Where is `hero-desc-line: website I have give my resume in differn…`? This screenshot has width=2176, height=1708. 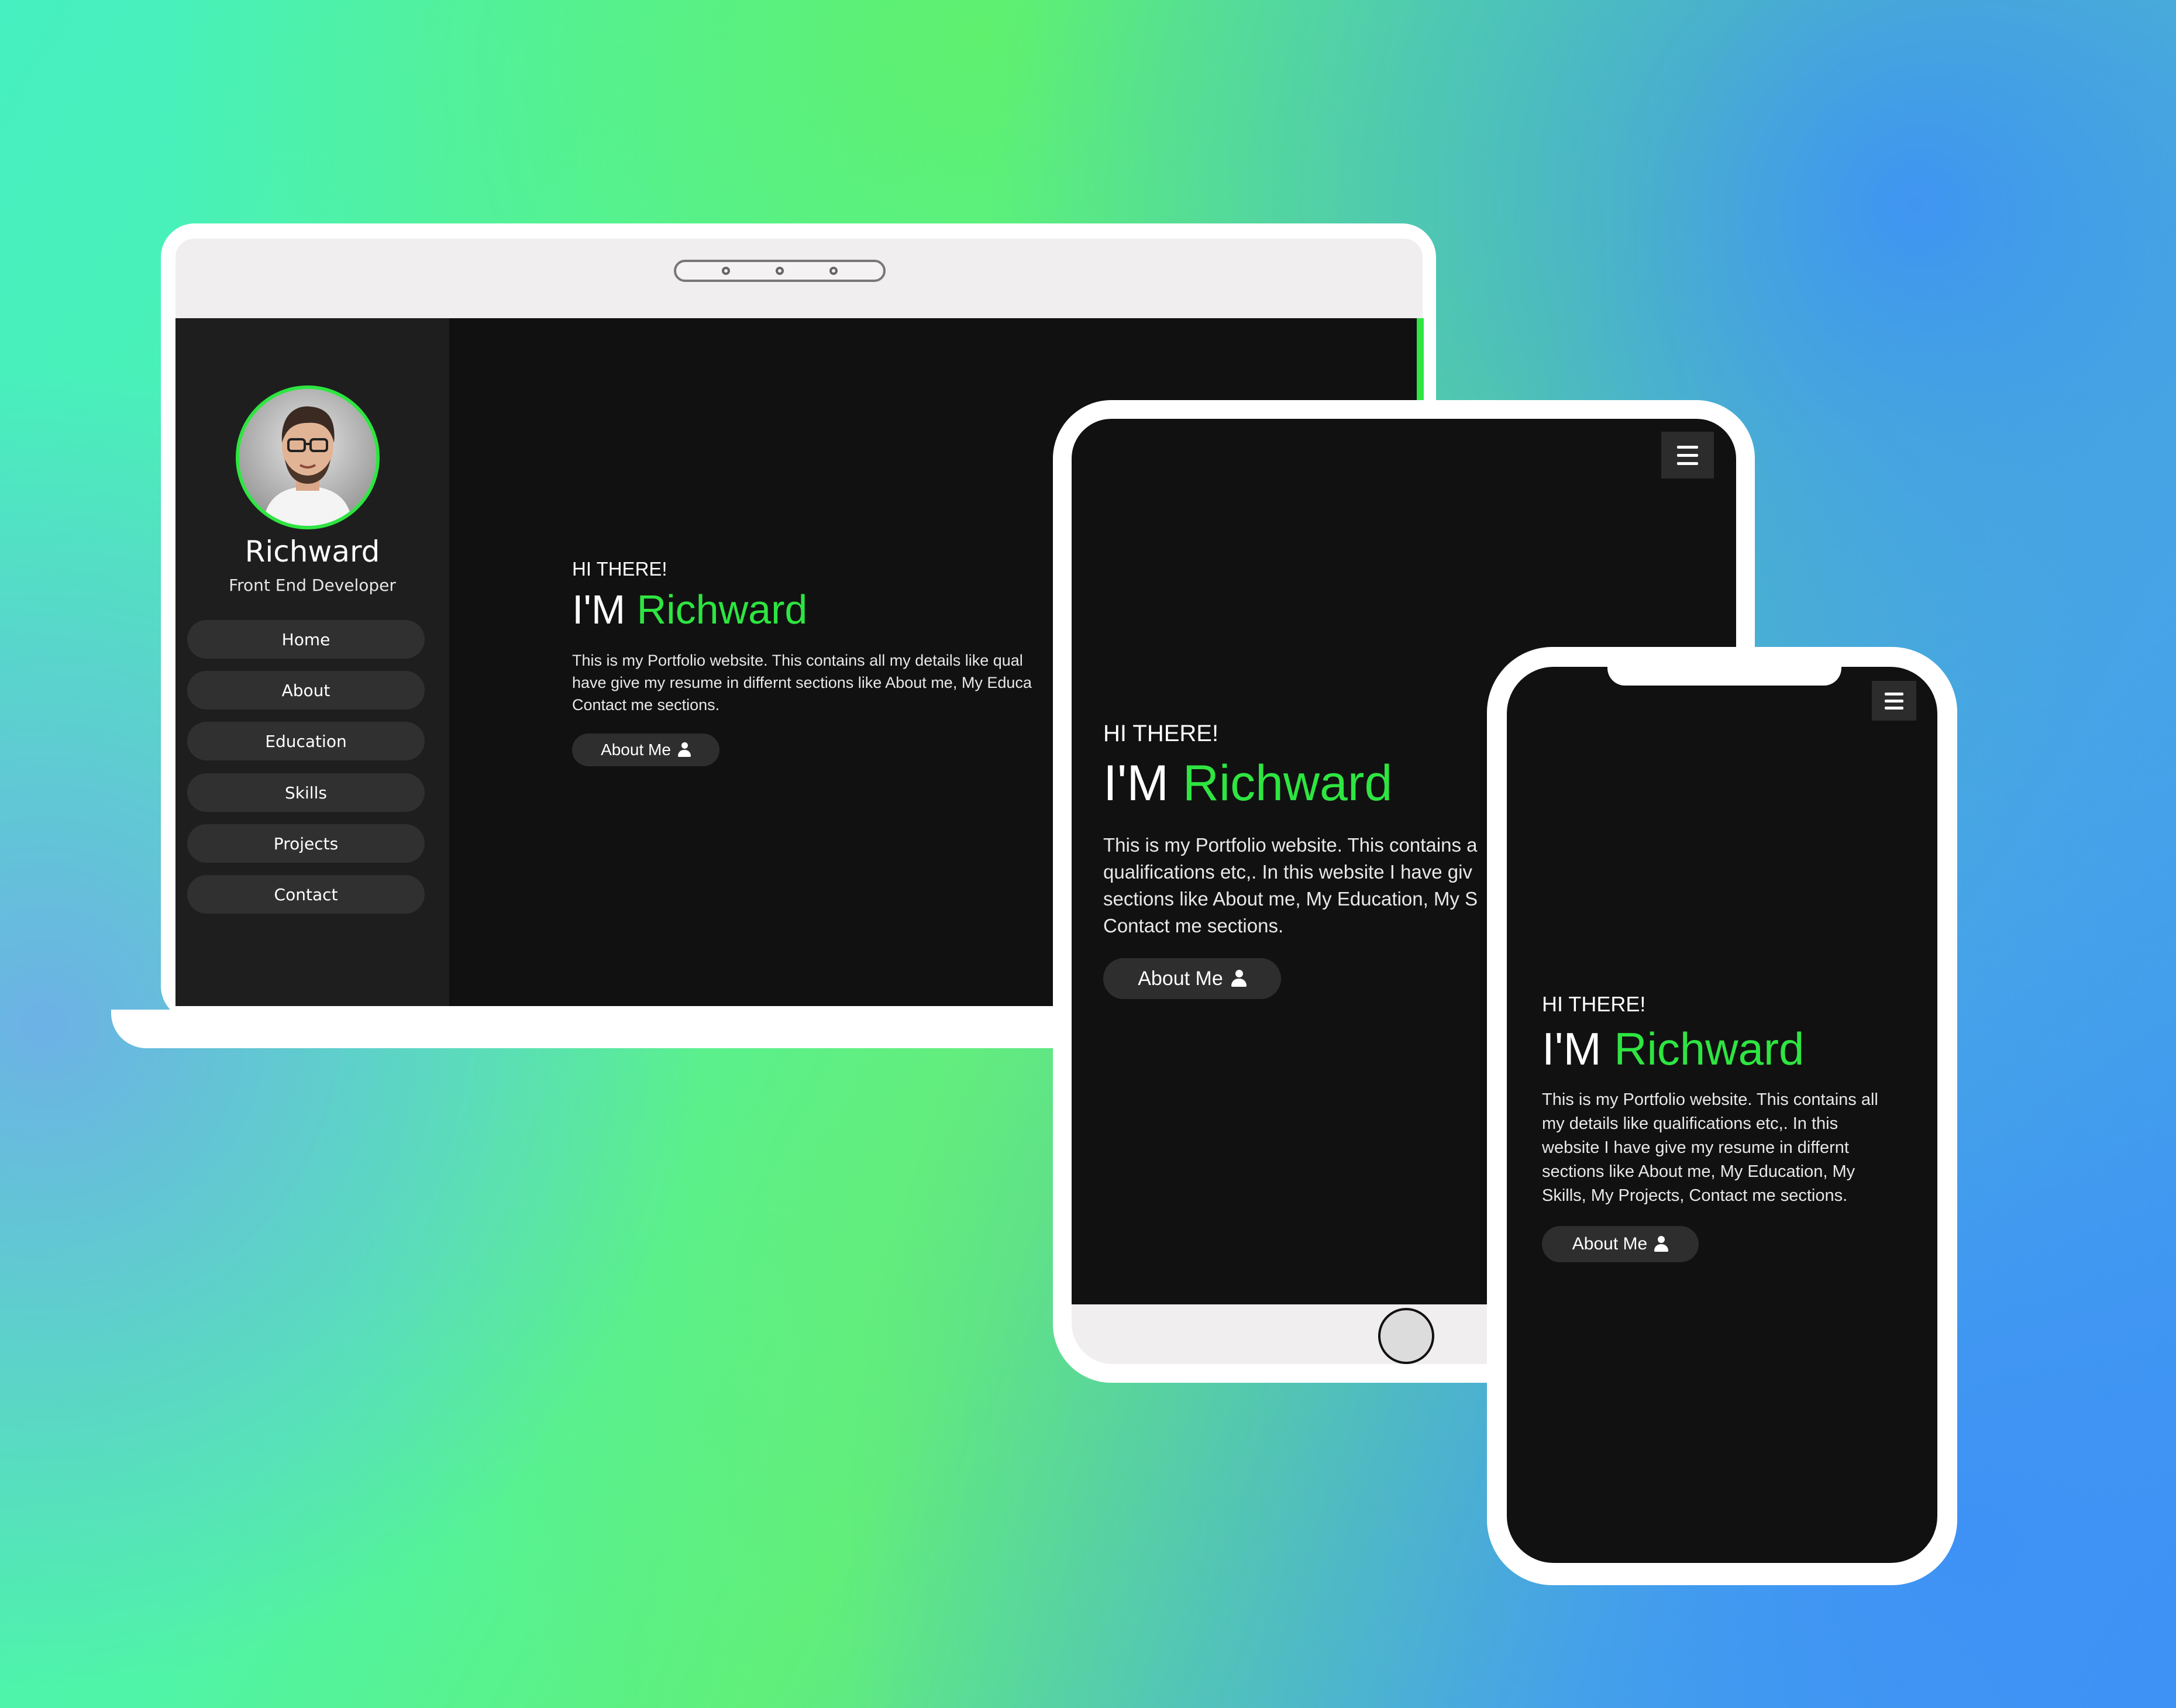
hero-desc-line: website I have give my resume in differn… is located at coordinates (1695, 1147).